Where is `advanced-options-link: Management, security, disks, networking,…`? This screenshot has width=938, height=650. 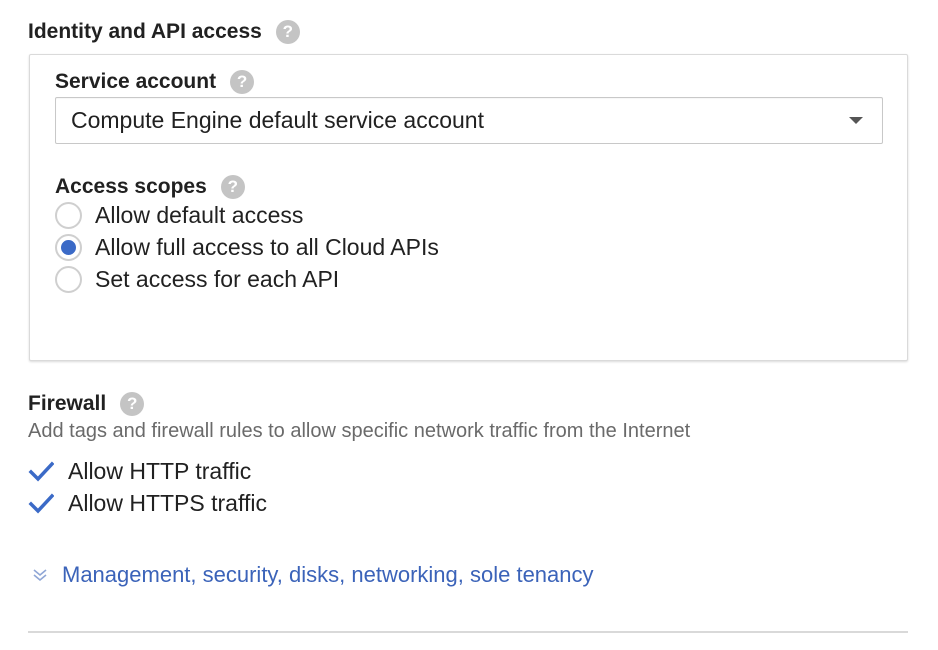
advanced-options-link: Management, security, disks, networking,… is located at coordinates (328, 575).